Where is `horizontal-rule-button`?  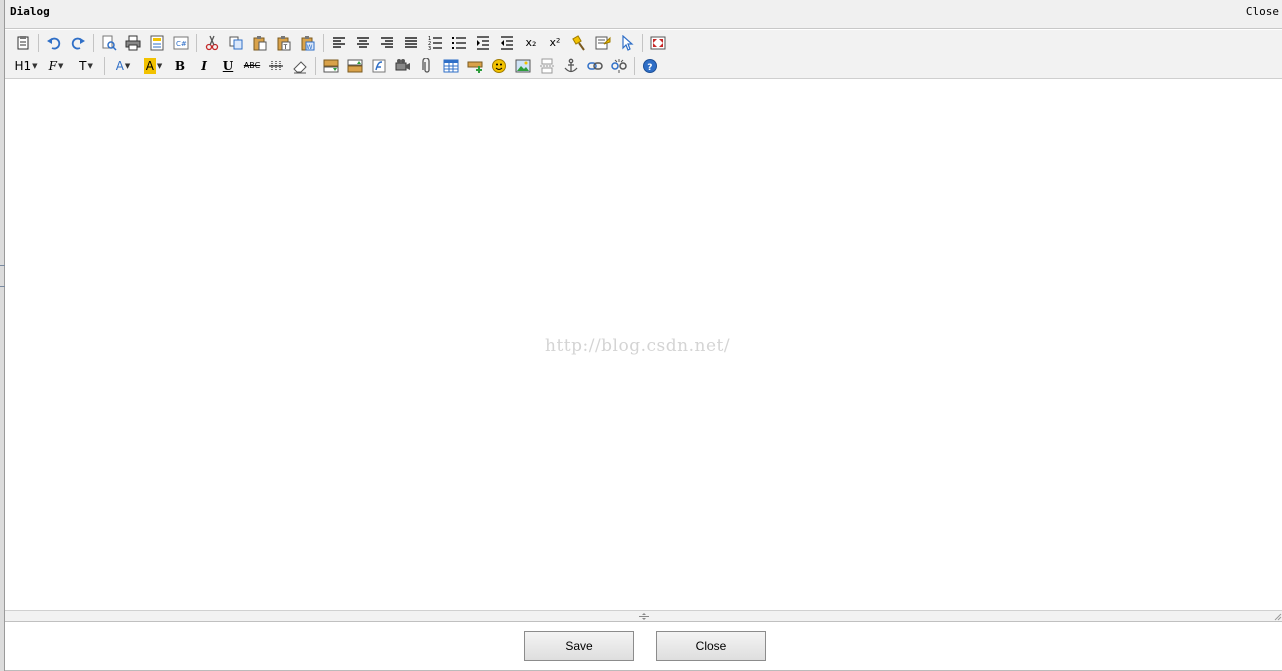
horizontal-rule-button is located at coordinates (276, 66).